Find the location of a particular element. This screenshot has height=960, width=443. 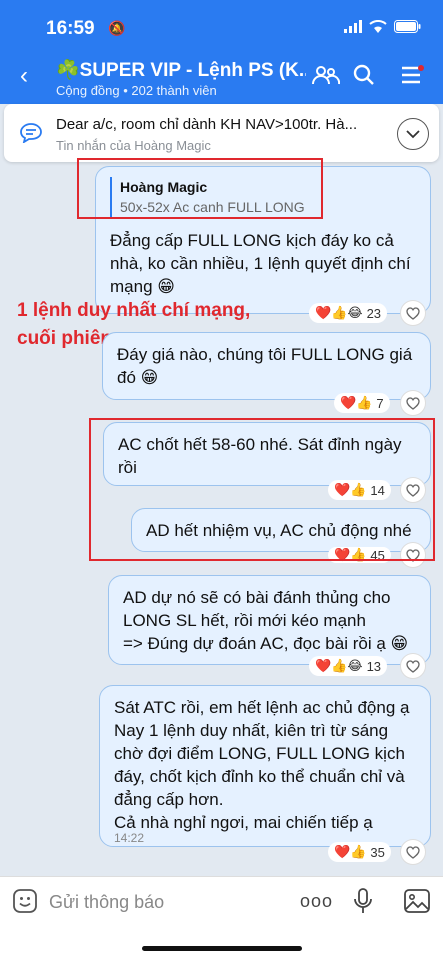

emoji-icon is located at coordinates (25, 903).